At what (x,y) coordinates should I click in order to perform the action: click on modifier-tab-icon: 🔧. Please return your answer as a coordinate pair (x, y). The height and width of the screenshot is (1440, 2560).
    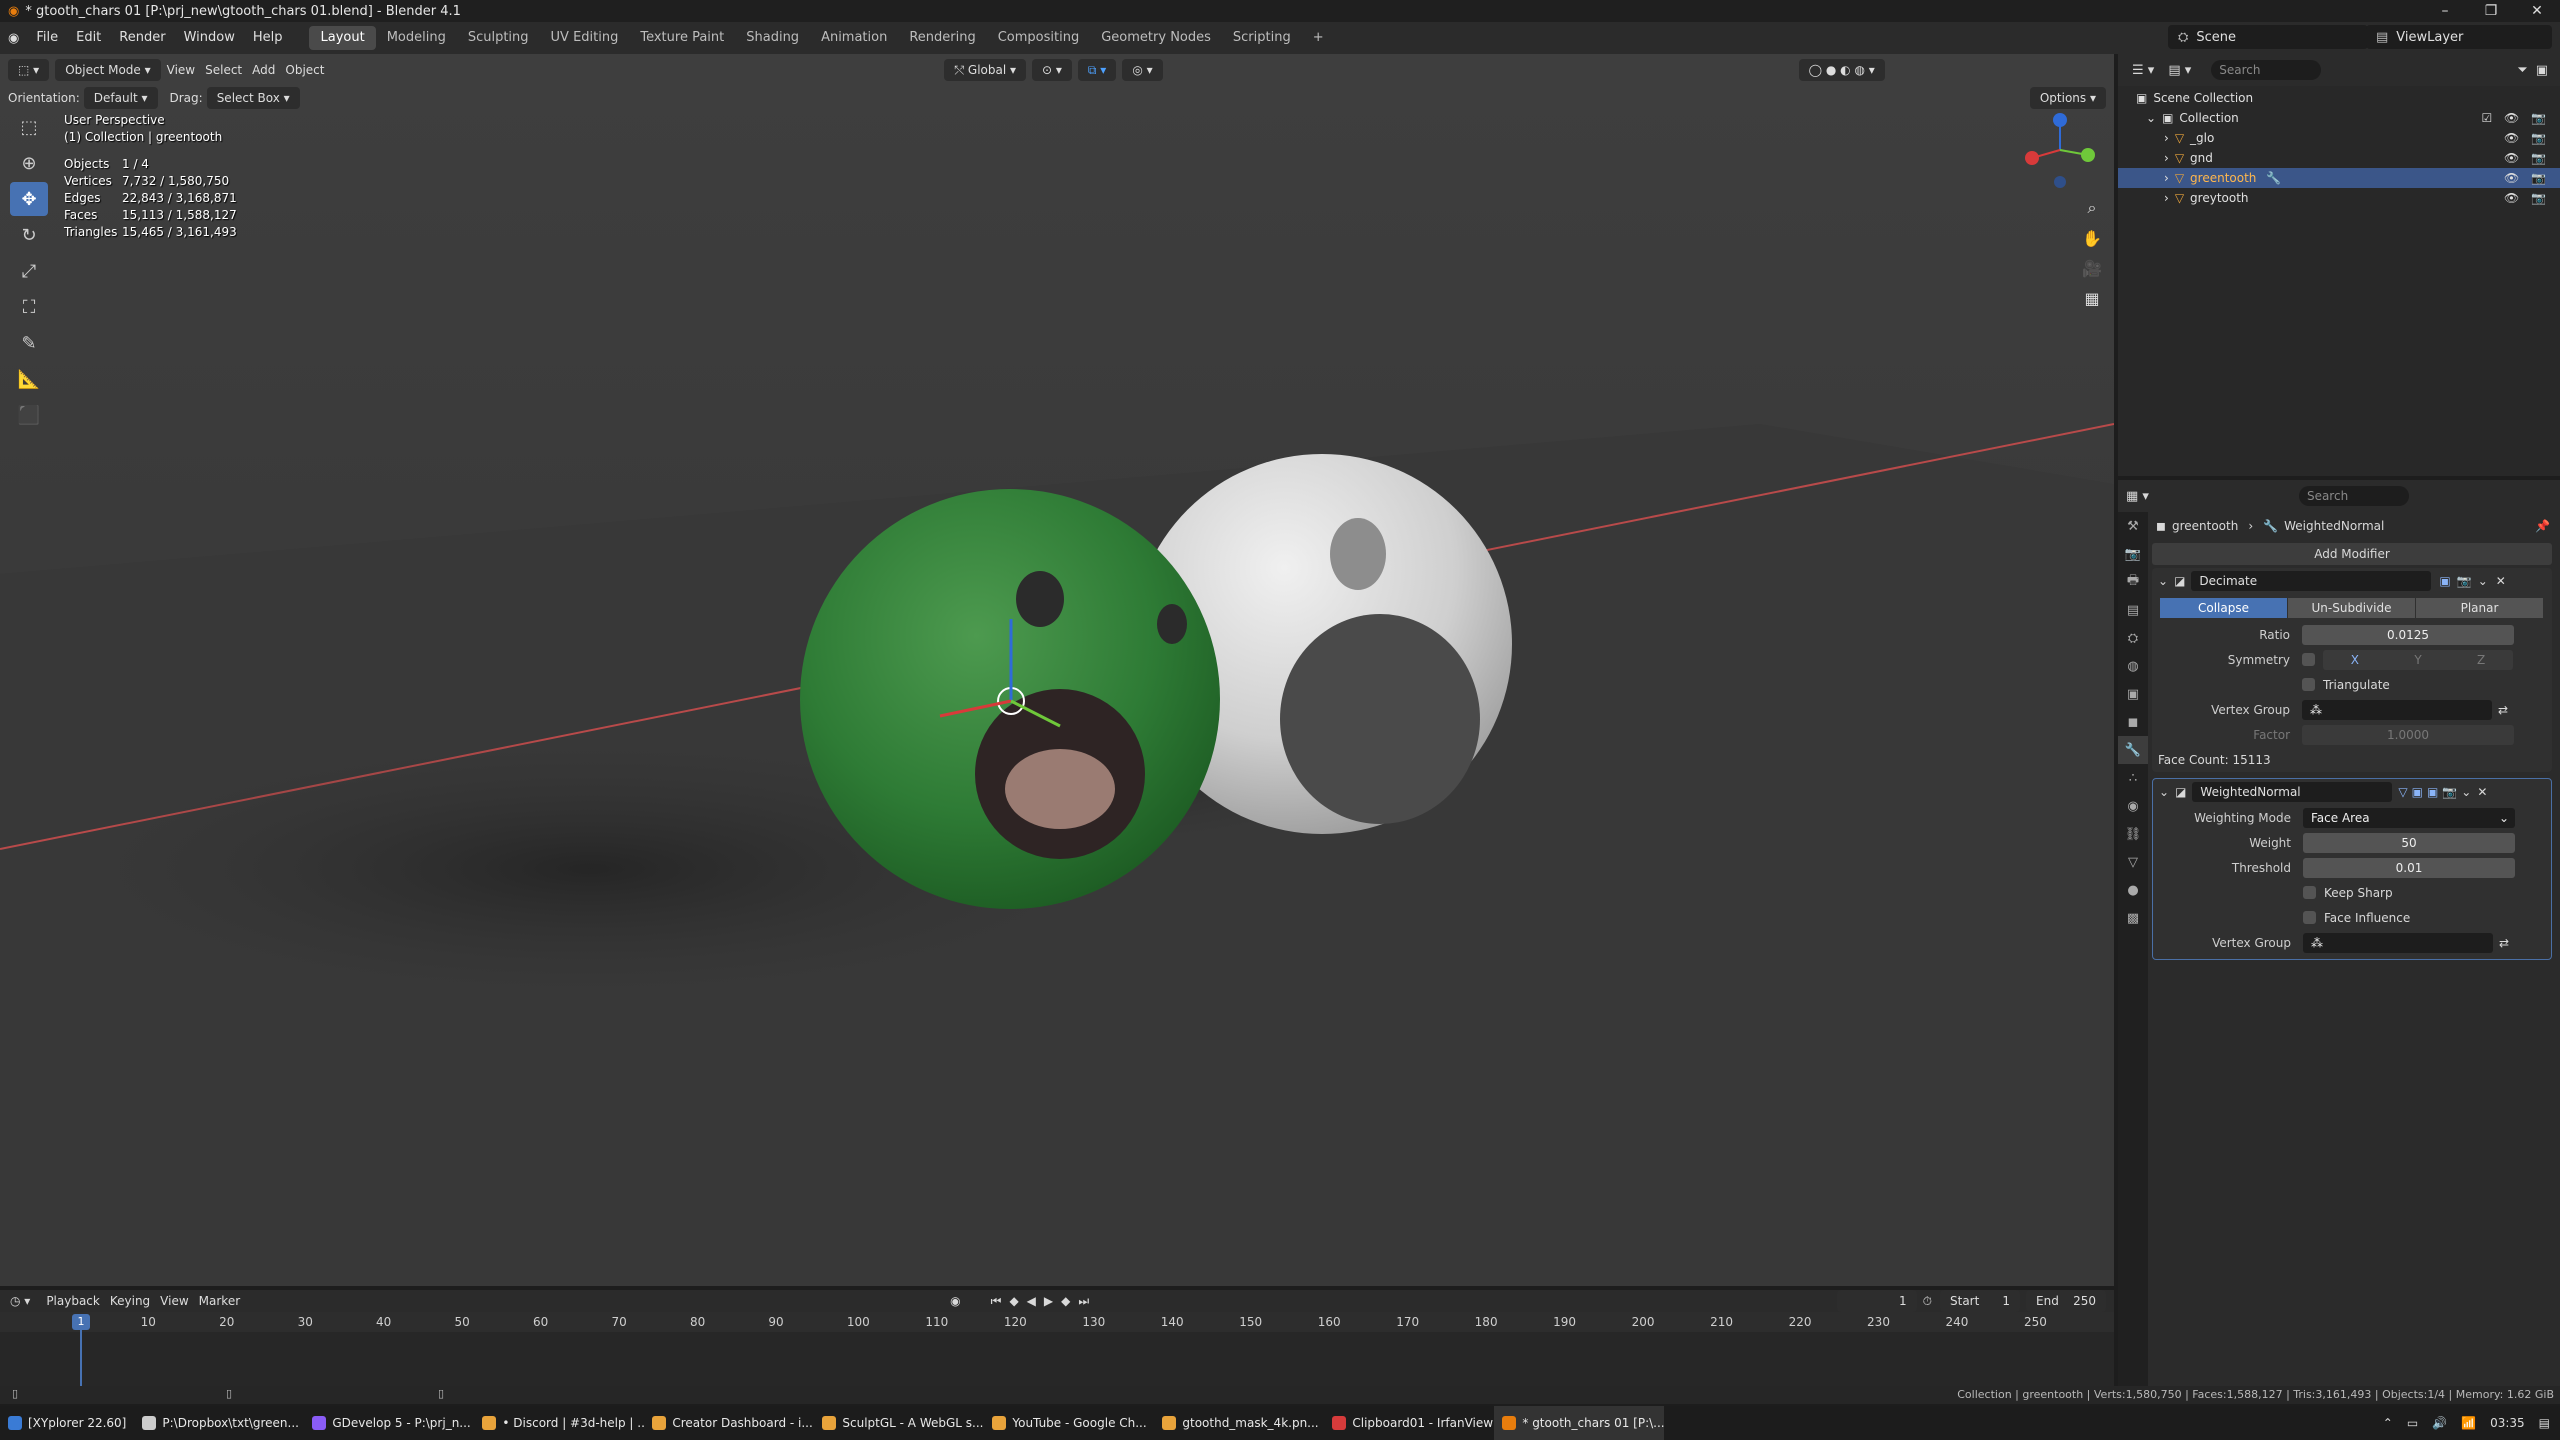
    Looking at the image, I should click on (2133, 750).